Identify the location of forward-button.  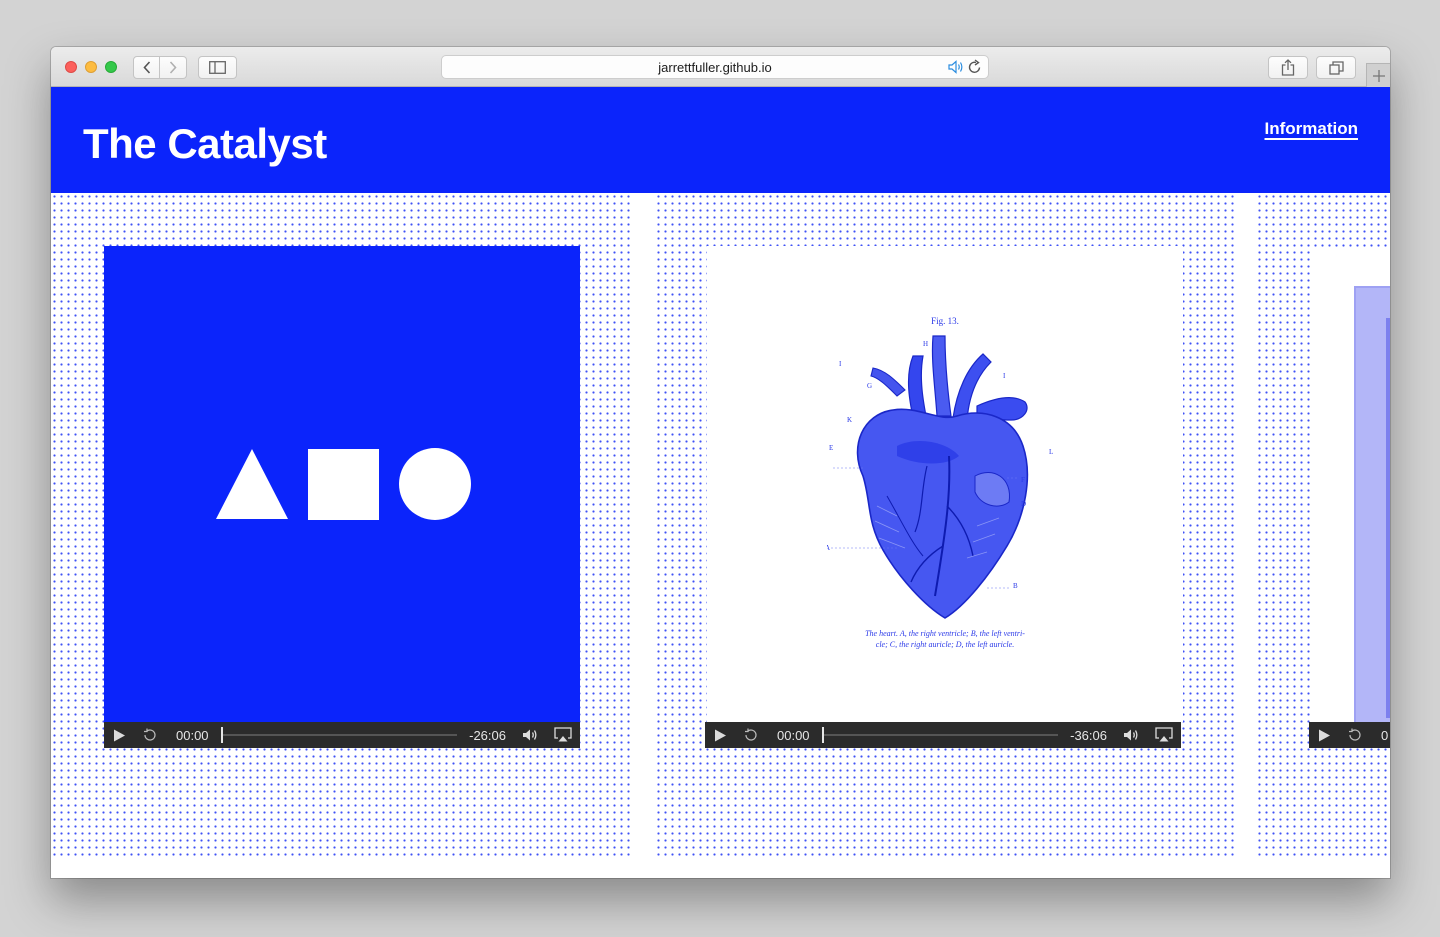
(173, 67).